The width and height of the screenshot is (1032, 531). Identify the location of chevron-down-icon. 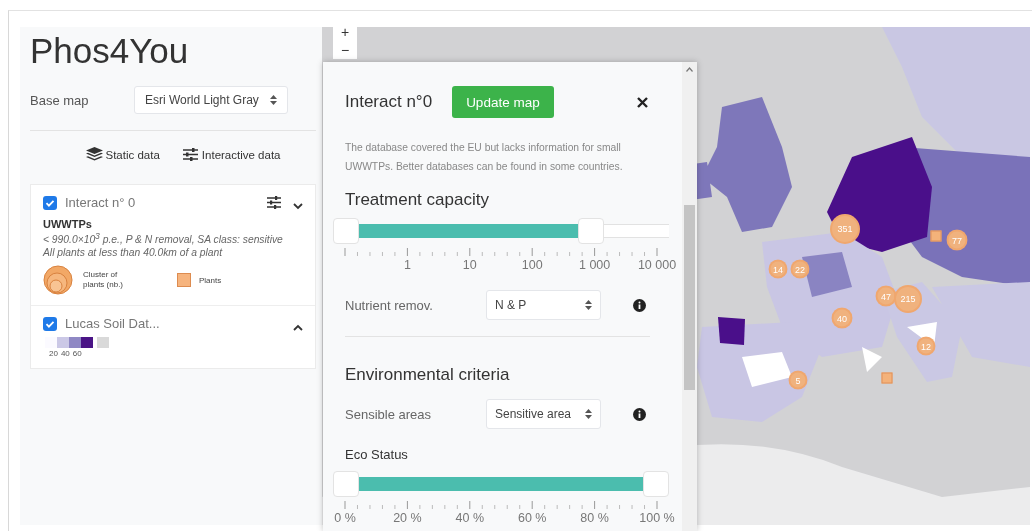
(298, 206).